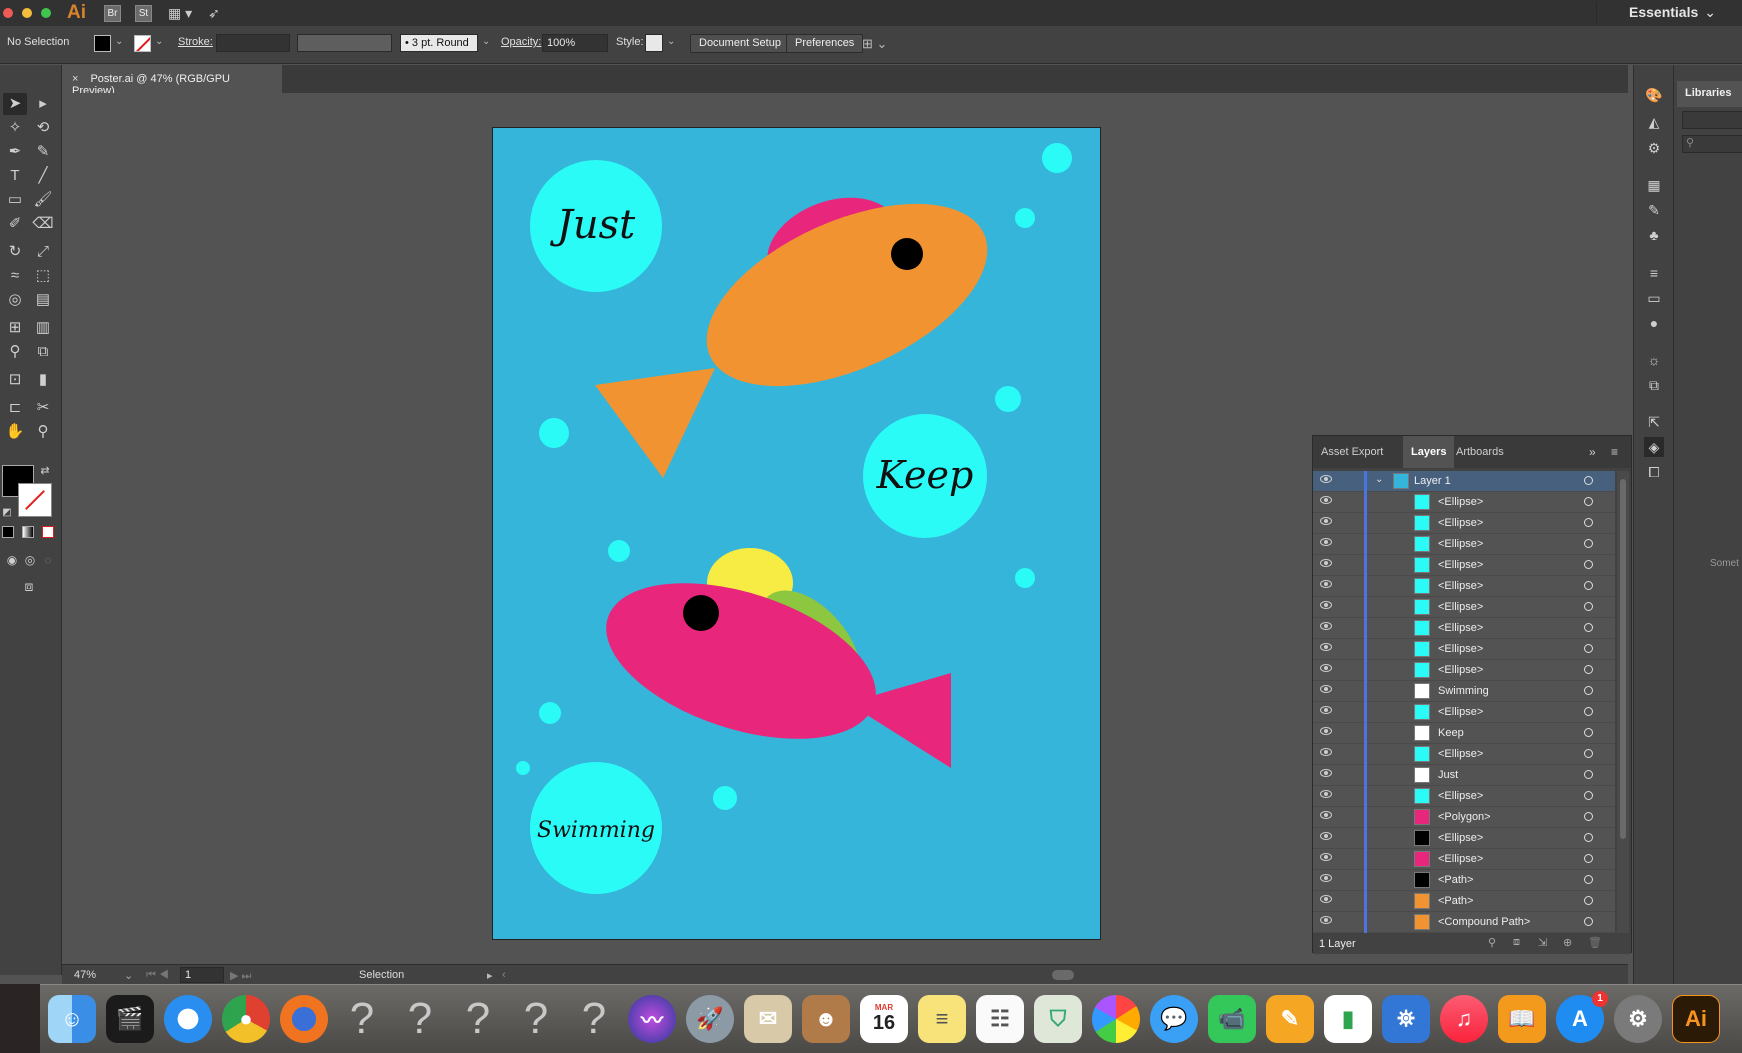 This screenshot has width=1742, height=1053. What do you see at coordinates (1542, 942) in the screenshot?
I see `new-sublayer-icon: ⇲` at bounding box center [1542, 942].